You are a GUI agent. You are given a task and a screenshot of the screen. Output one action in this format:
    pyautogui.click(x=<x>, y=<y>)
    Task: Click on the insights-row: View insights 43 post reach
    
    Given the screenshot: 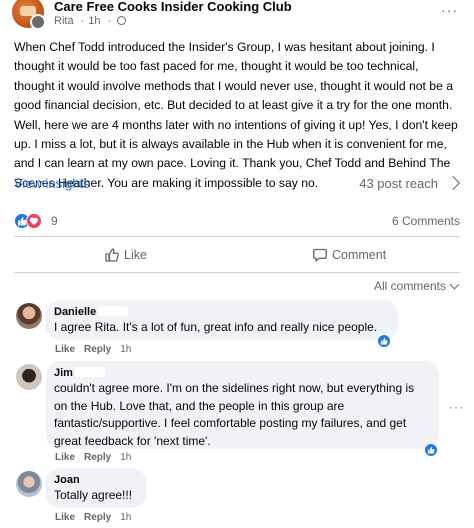 What is the action you would take?
    pyautogui.click(x=237, y=185)
    